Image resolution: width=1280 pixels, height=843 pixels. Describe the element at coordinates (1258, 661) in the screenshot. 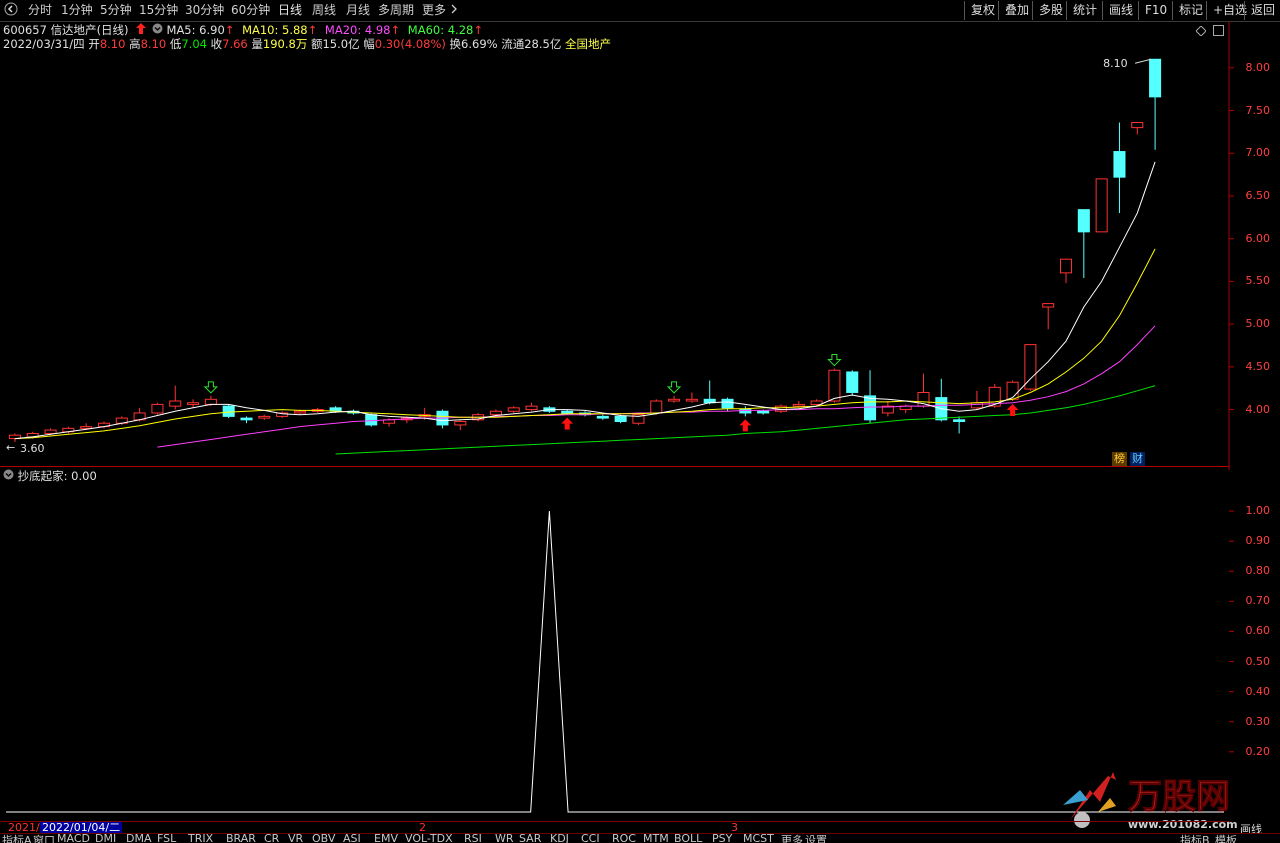

I see `indicator-tick-label: 0.50` at that location.